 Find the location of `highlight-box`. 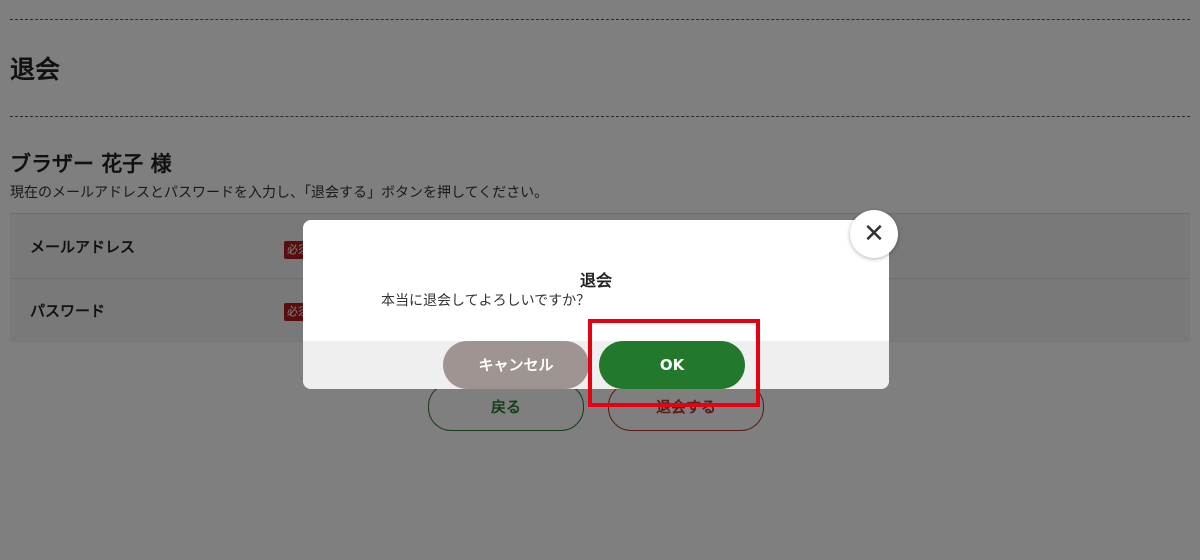

highlight-box is located at coordinates (674, 363).